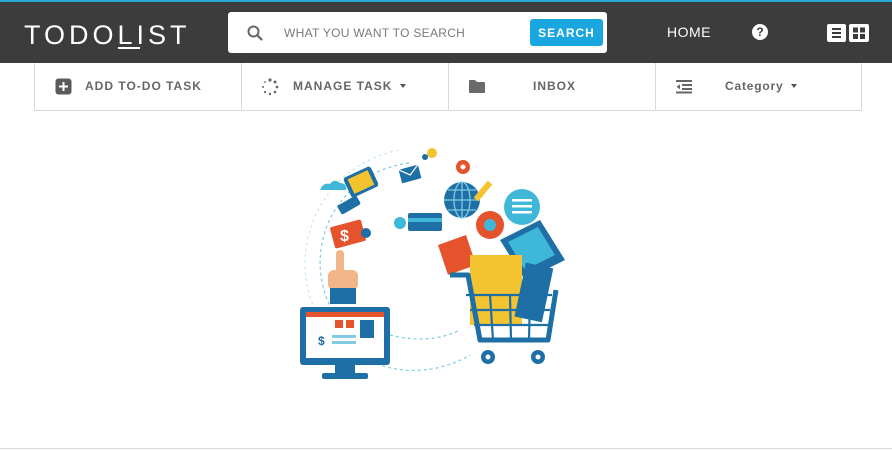 The width and height of the screenshot is (892, 451). I want to click on manage-task-text: MANAGE TASK, so click(343, 86).